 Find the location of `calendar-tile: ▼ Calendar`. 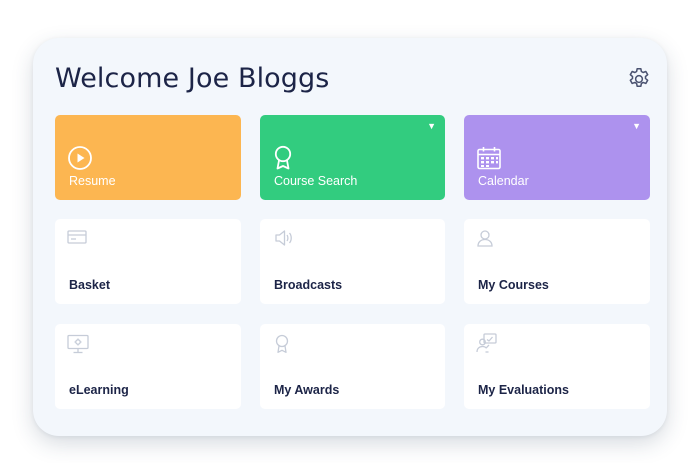

calendar-tile: ▼ Calendar is located at coordinates (557, 157).